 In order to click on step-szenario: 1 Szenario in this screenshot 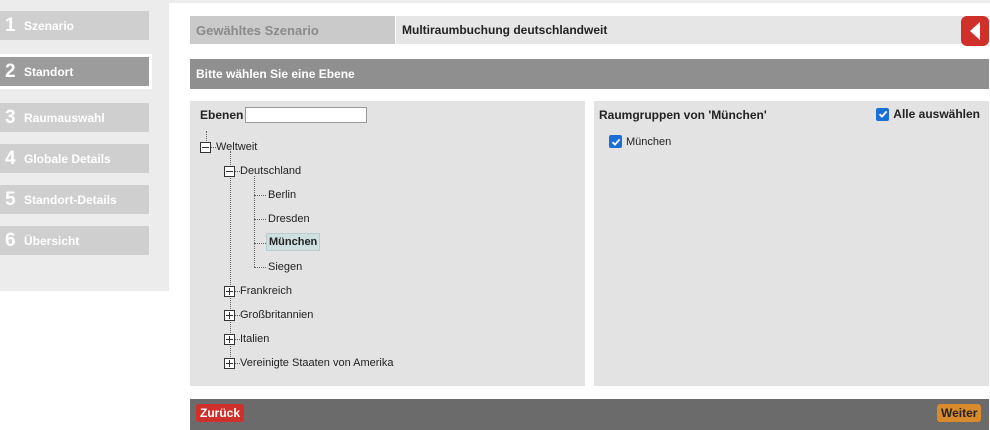, I will do `click(74, 25)`.